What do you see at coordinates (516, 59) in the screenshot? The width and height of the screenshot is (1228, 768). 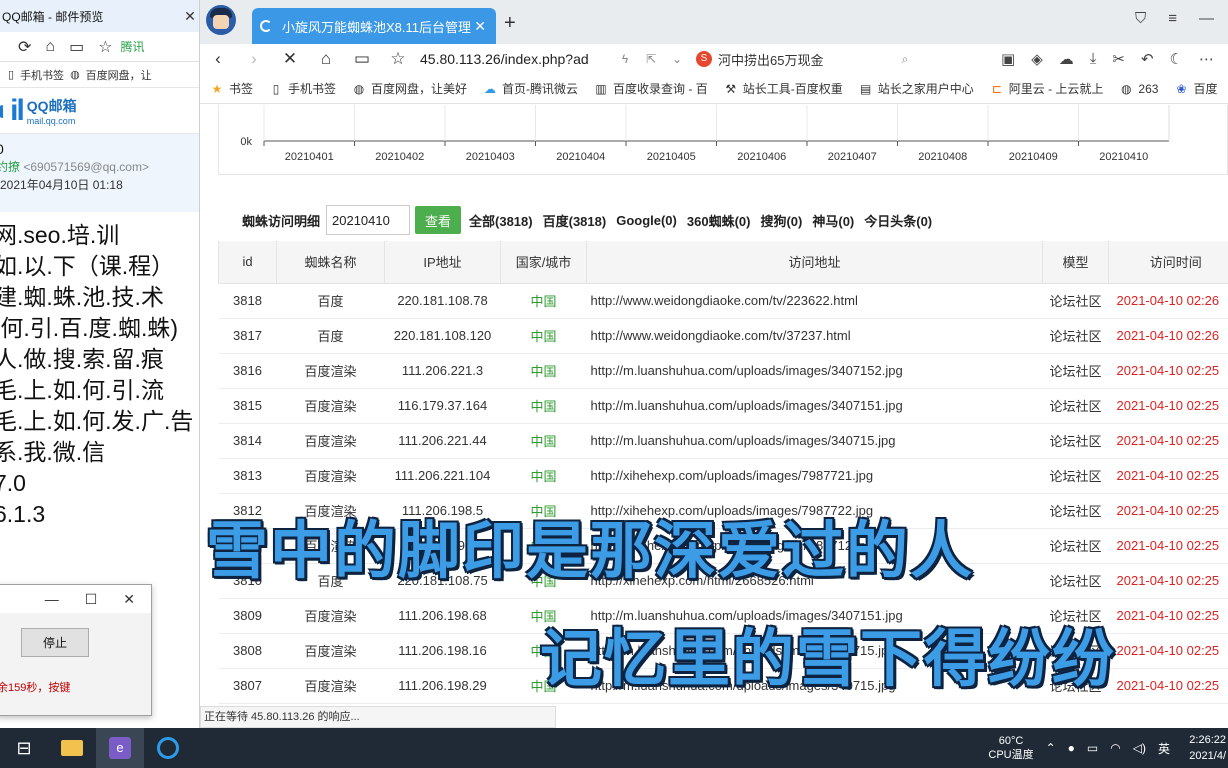 I see `address-bar: 45.80.113.26/index.php?ad` at bounding box center [516, 59].